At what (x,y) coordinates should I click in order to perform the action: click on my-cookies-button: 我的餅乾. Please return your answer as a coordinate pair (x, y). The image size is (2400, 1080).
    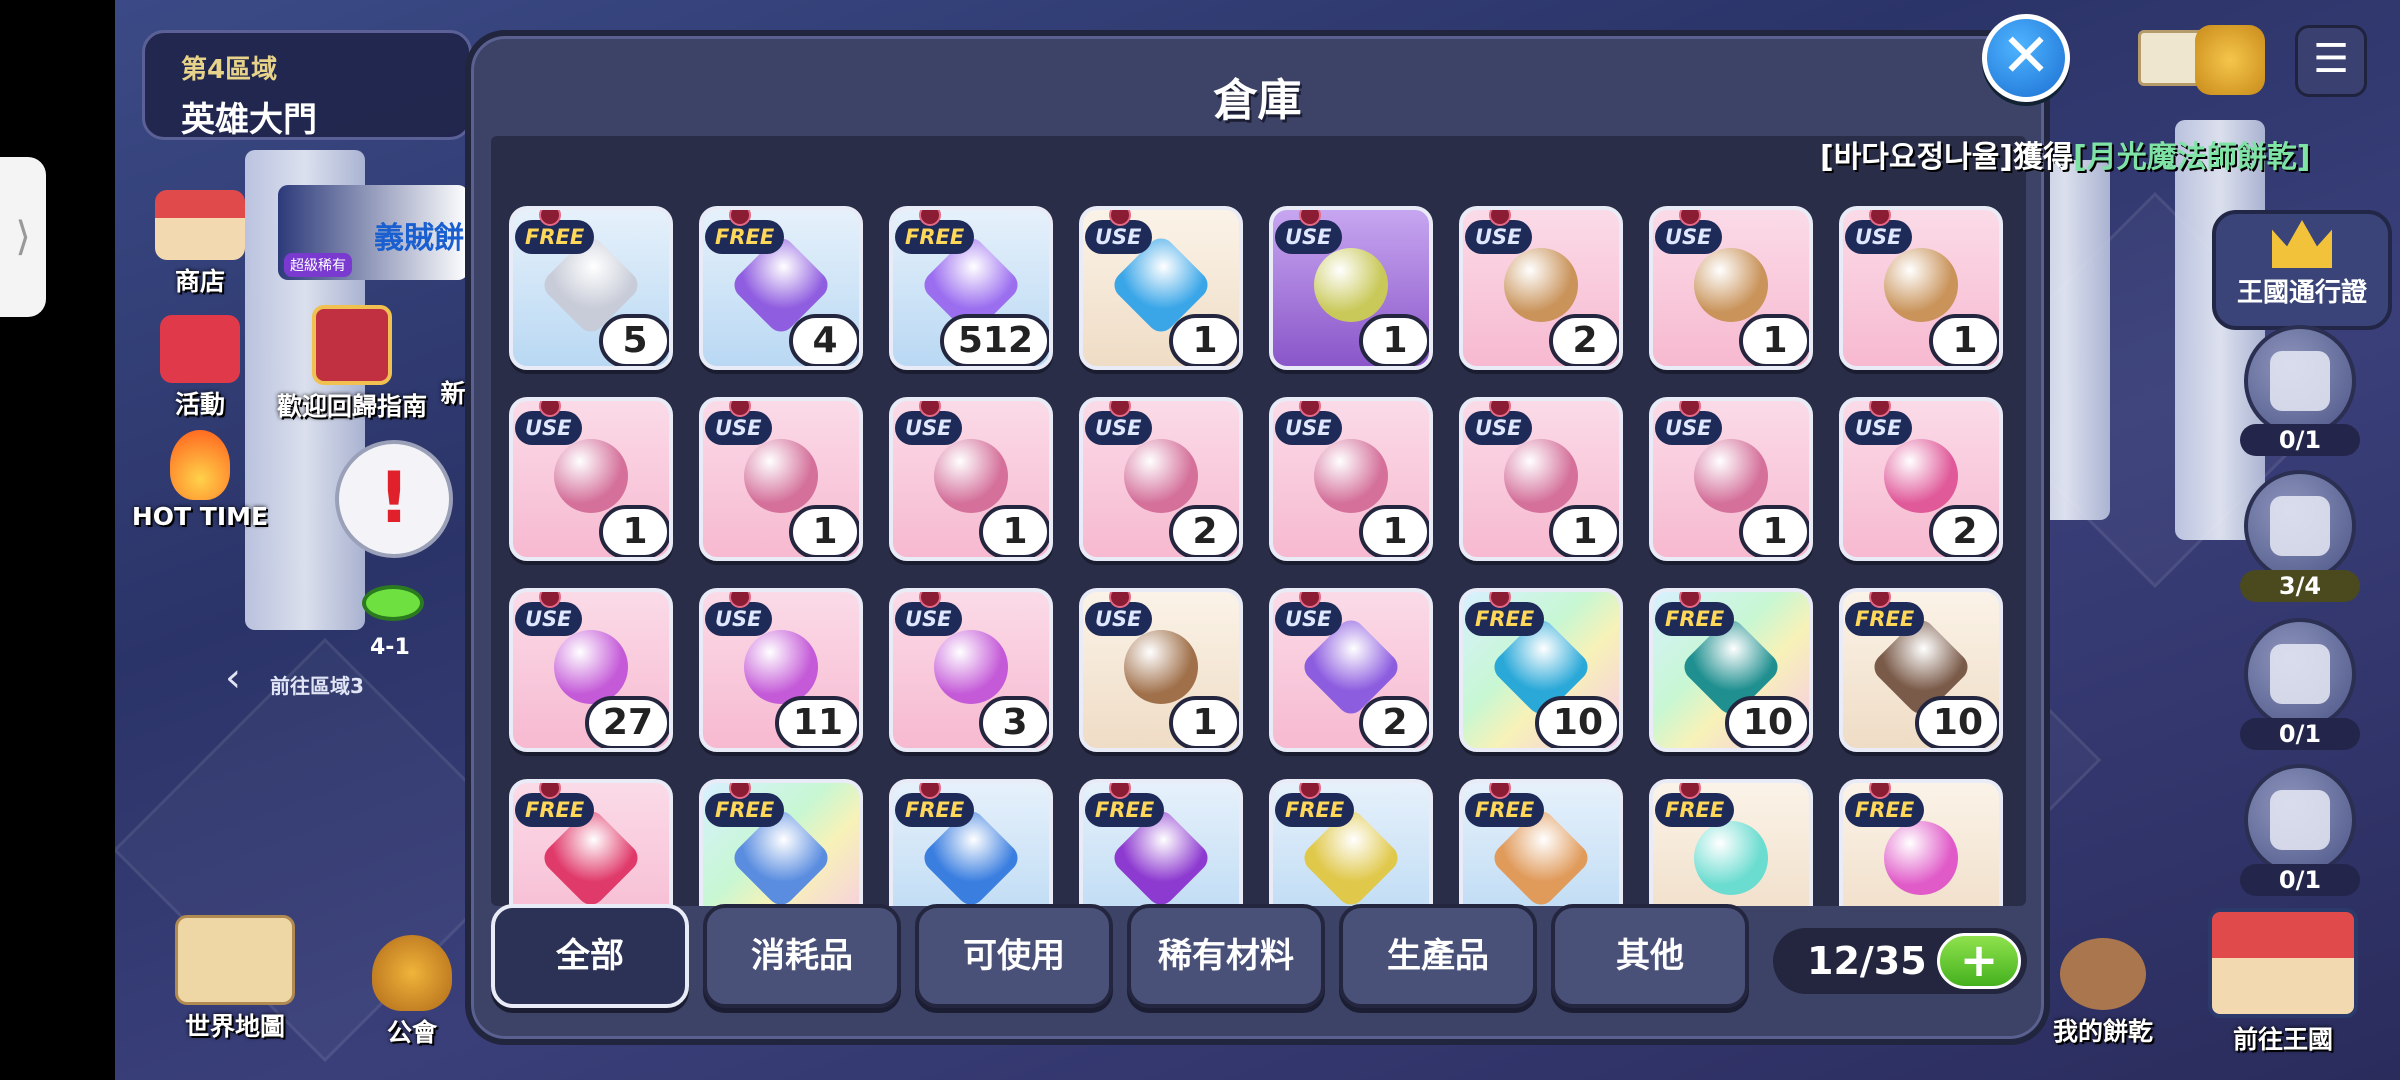
    Looking at the image, I should click on (2103, 993).